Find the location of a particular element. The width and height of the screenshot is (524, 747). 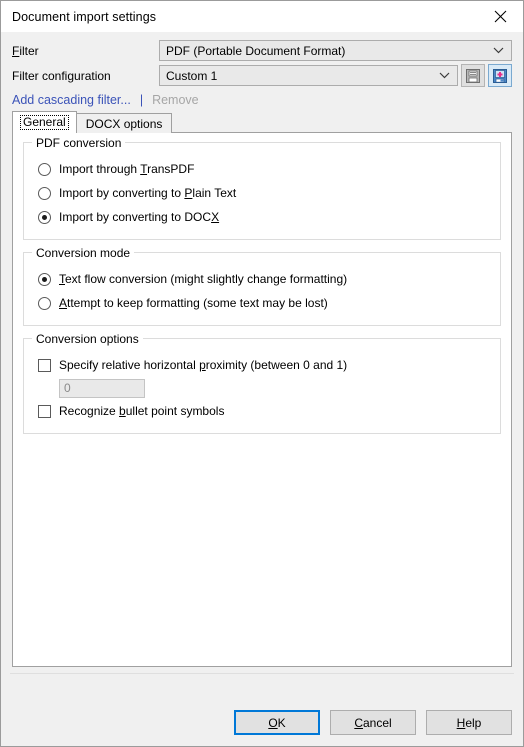

checkbox-proximity-label-post: roximity (between 0 and 1) is located at coordinates (276, 365).